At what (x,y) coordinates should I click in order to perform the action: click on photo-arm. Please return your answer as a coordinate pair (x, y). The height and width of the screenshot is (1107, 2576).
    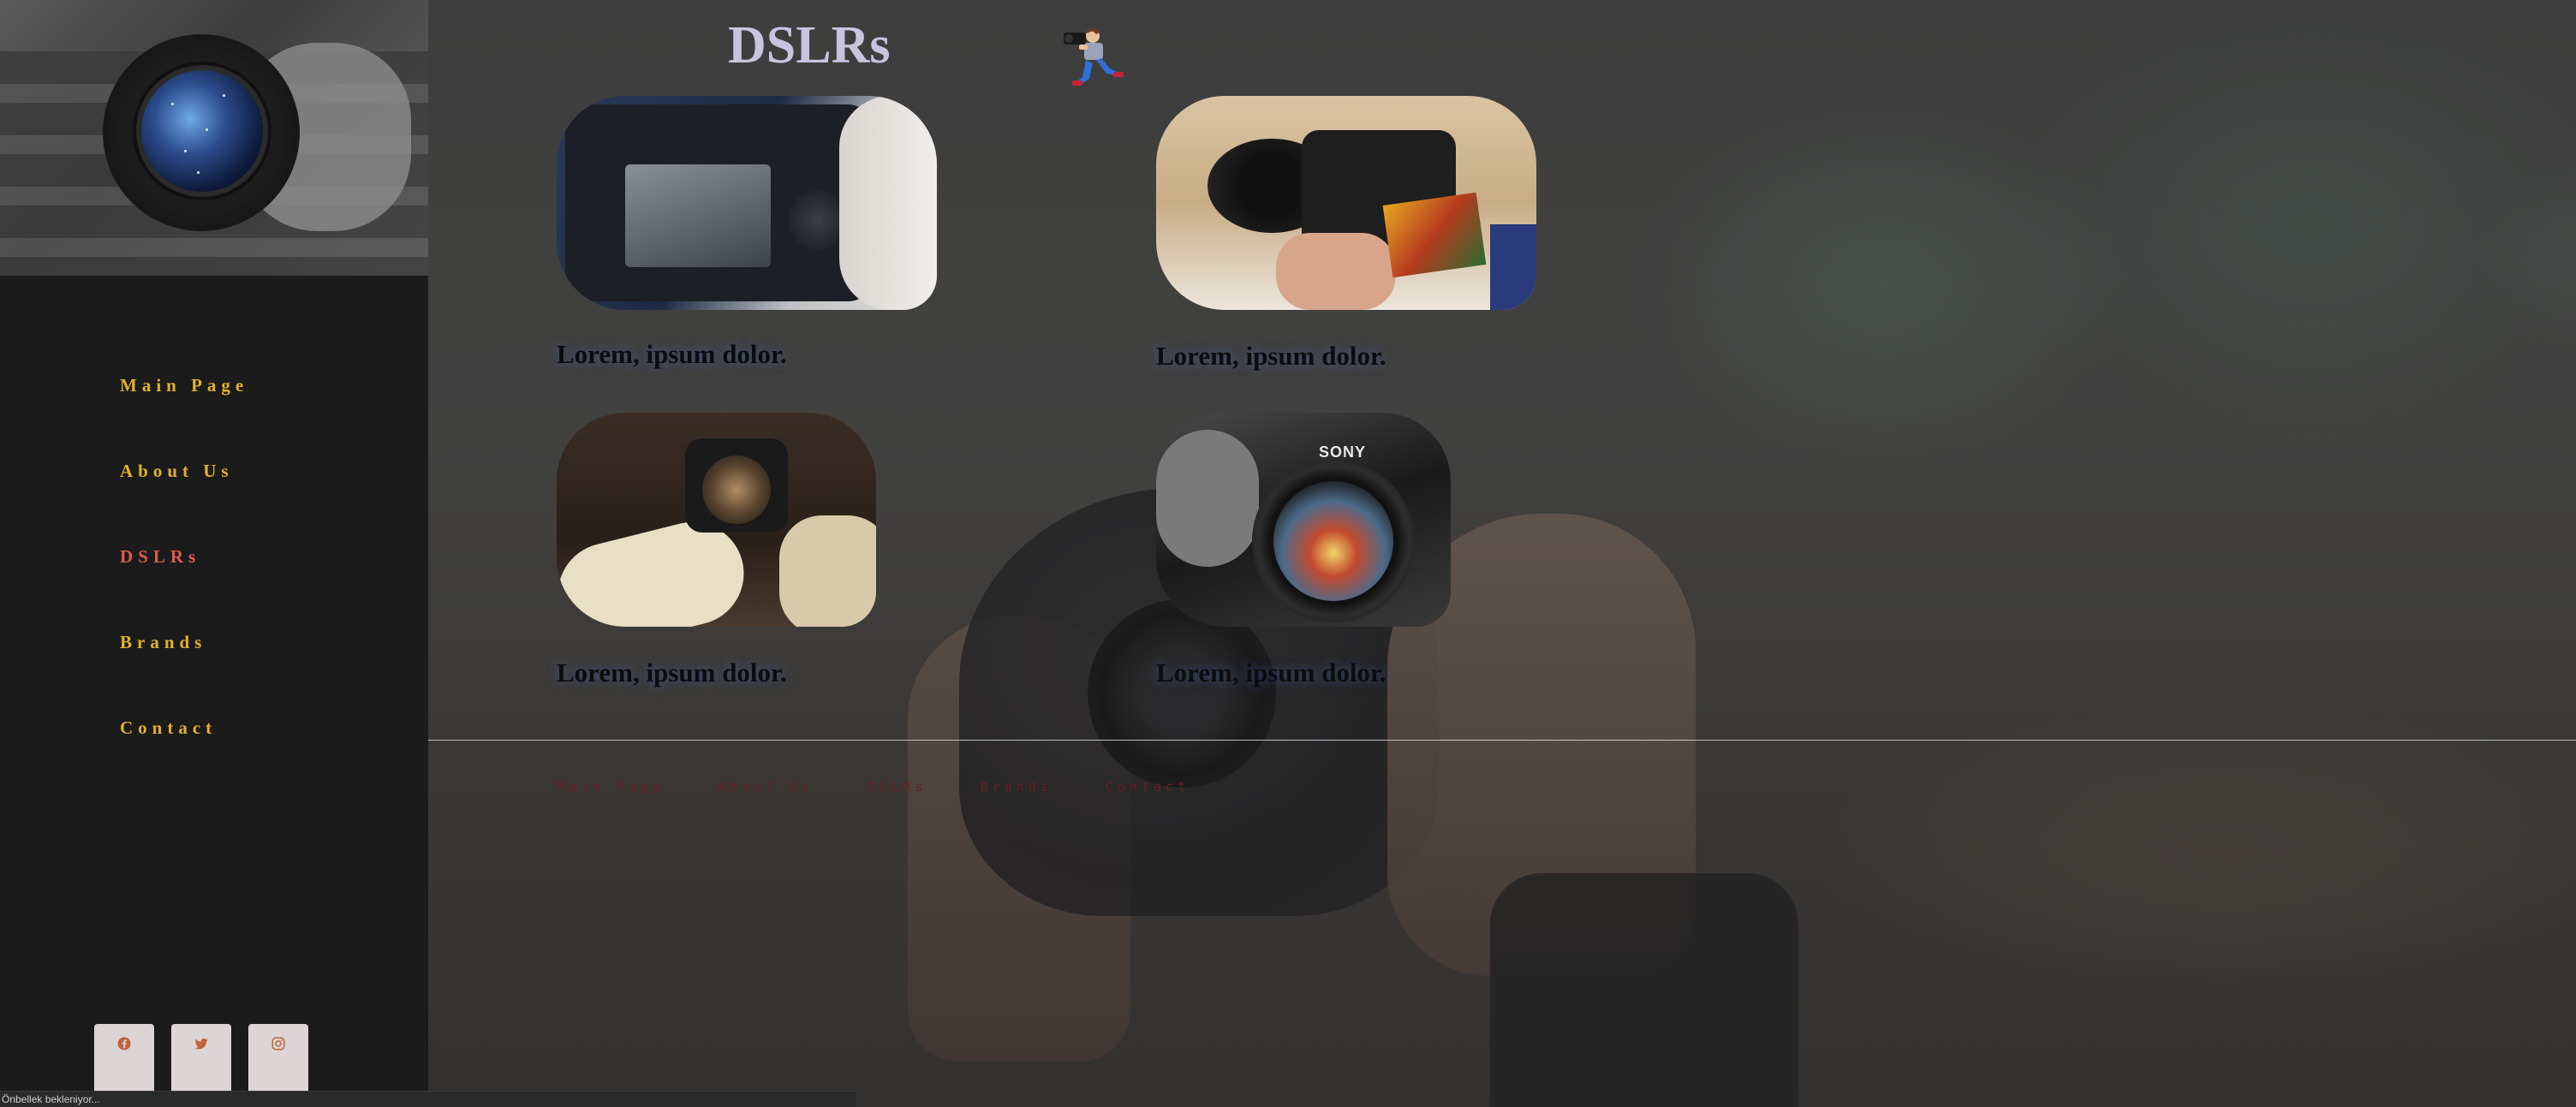
    Looking at the image, I should click on (827, 571).